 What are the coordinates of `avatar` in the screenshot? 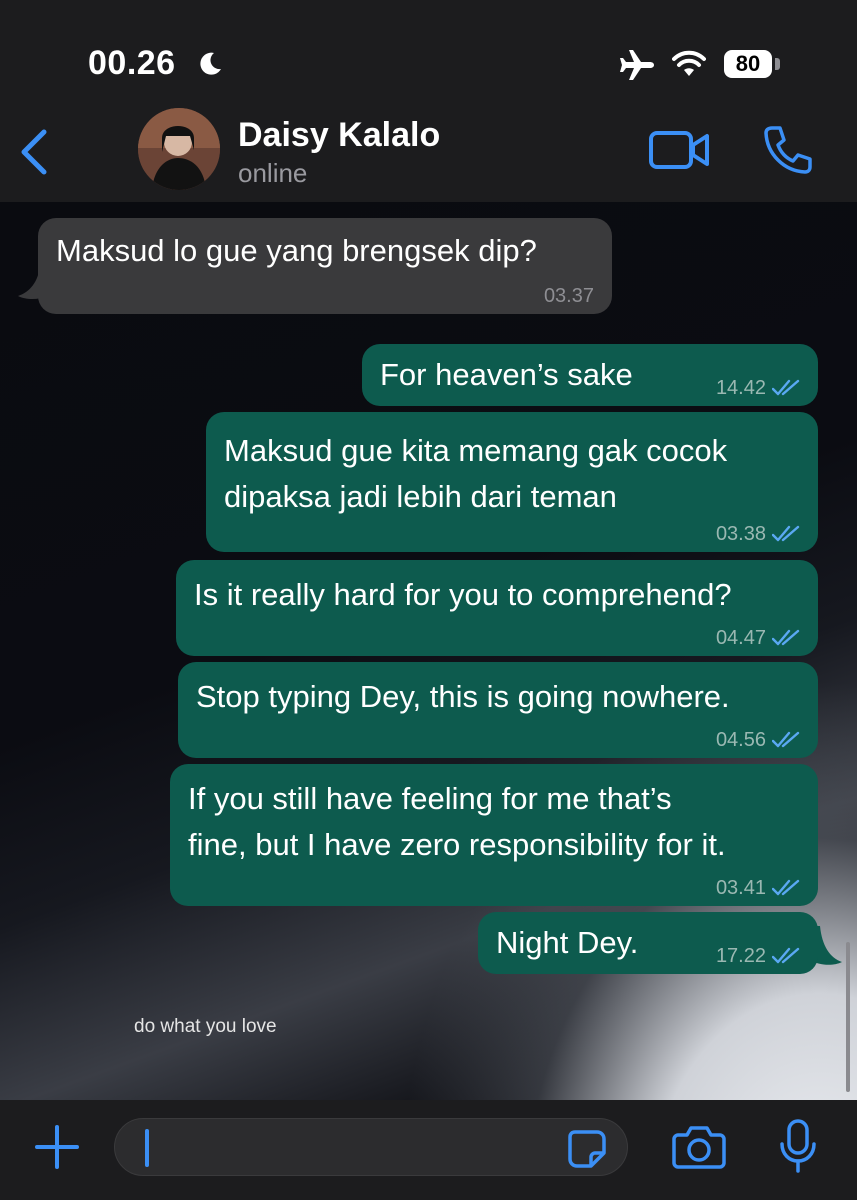 It's located at (179, 149).